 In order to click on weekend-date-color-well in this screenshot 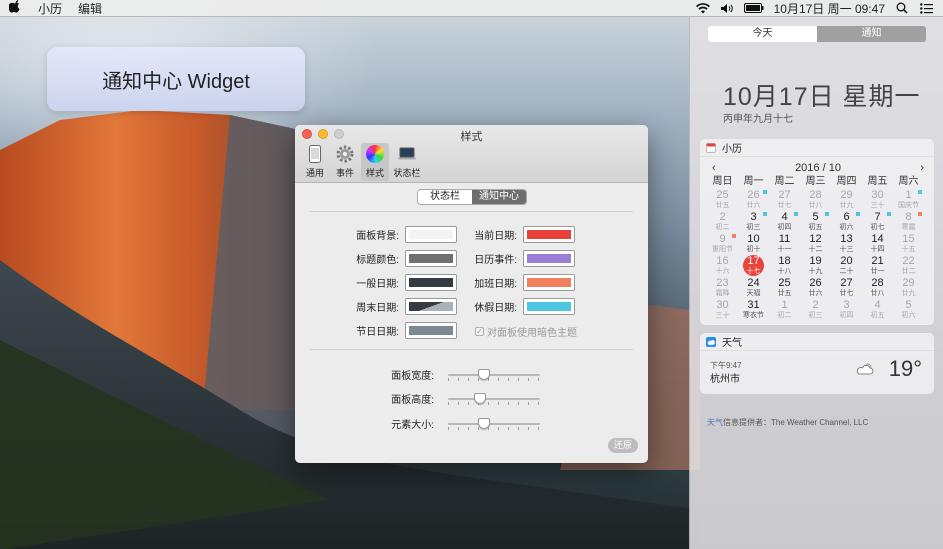, I will do `click(431, 306)`.